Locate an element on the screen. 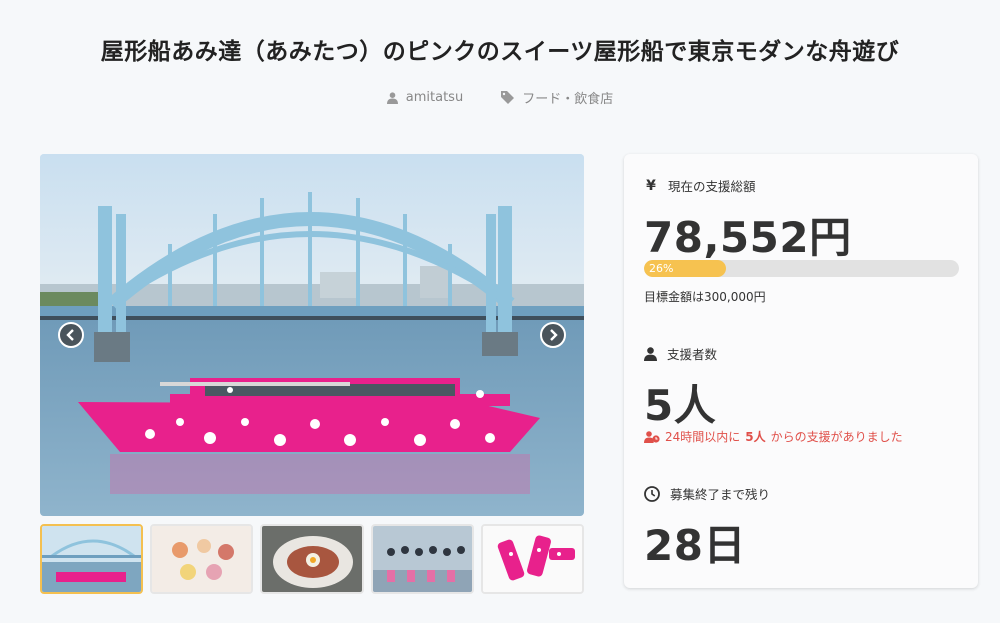 The image size is (1000, 623). yen-icon: ¥ is located at coordinates (651, 185).